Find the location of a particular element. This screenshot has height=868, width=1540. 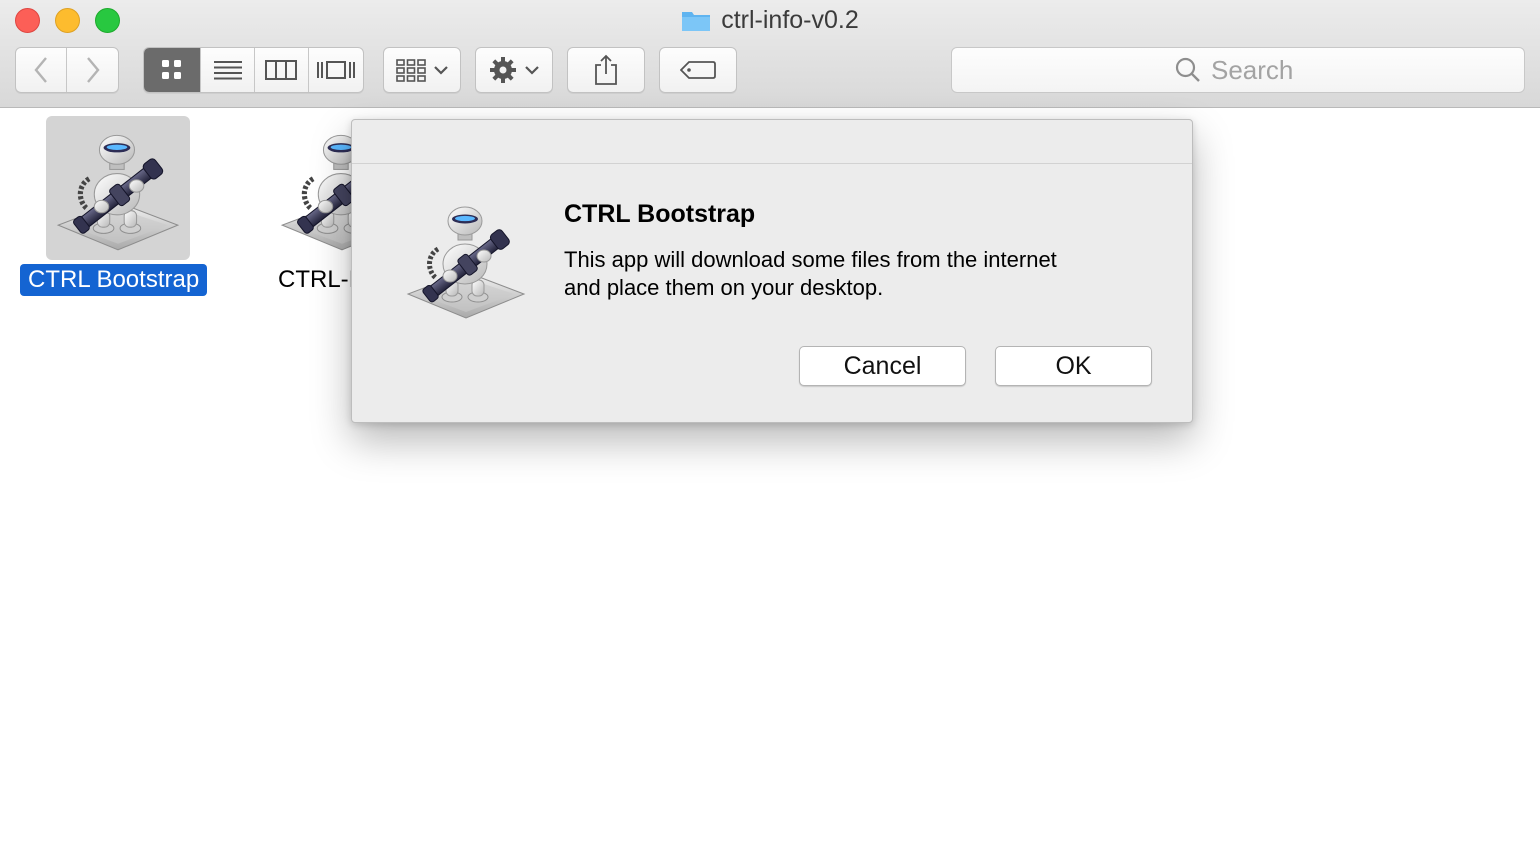

share-icon is located at coordinates (606, 69).